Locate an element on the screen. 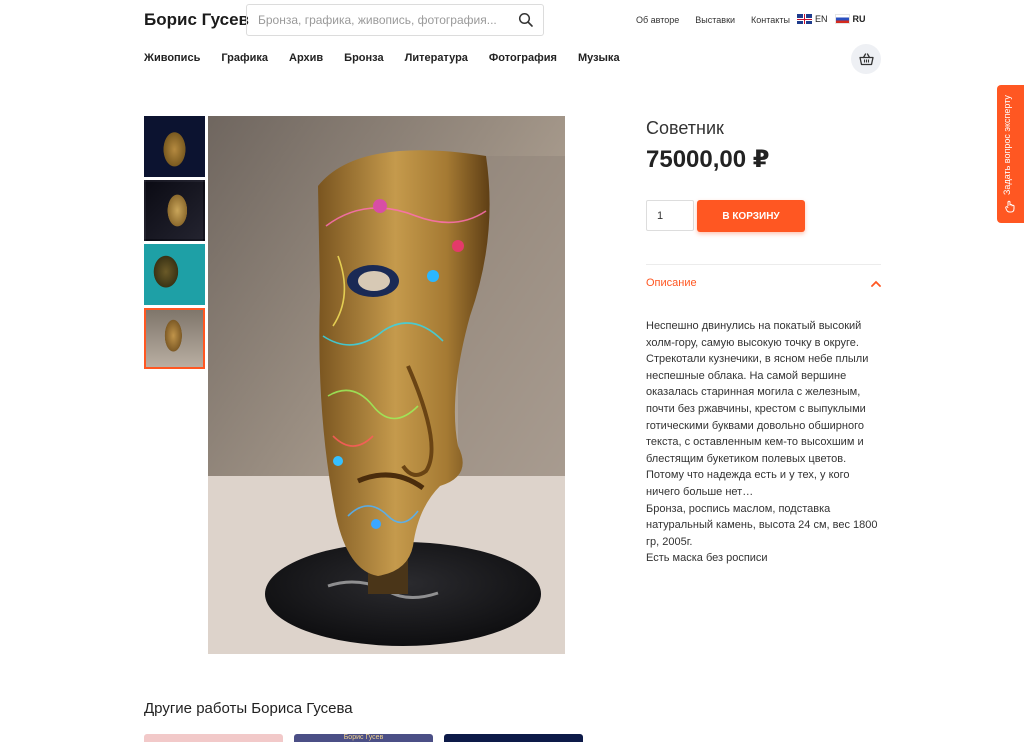 The width and height of the screenshot is (1024, 742). product-price: 75000,00 ₽ is located at coordinates (708, 159).